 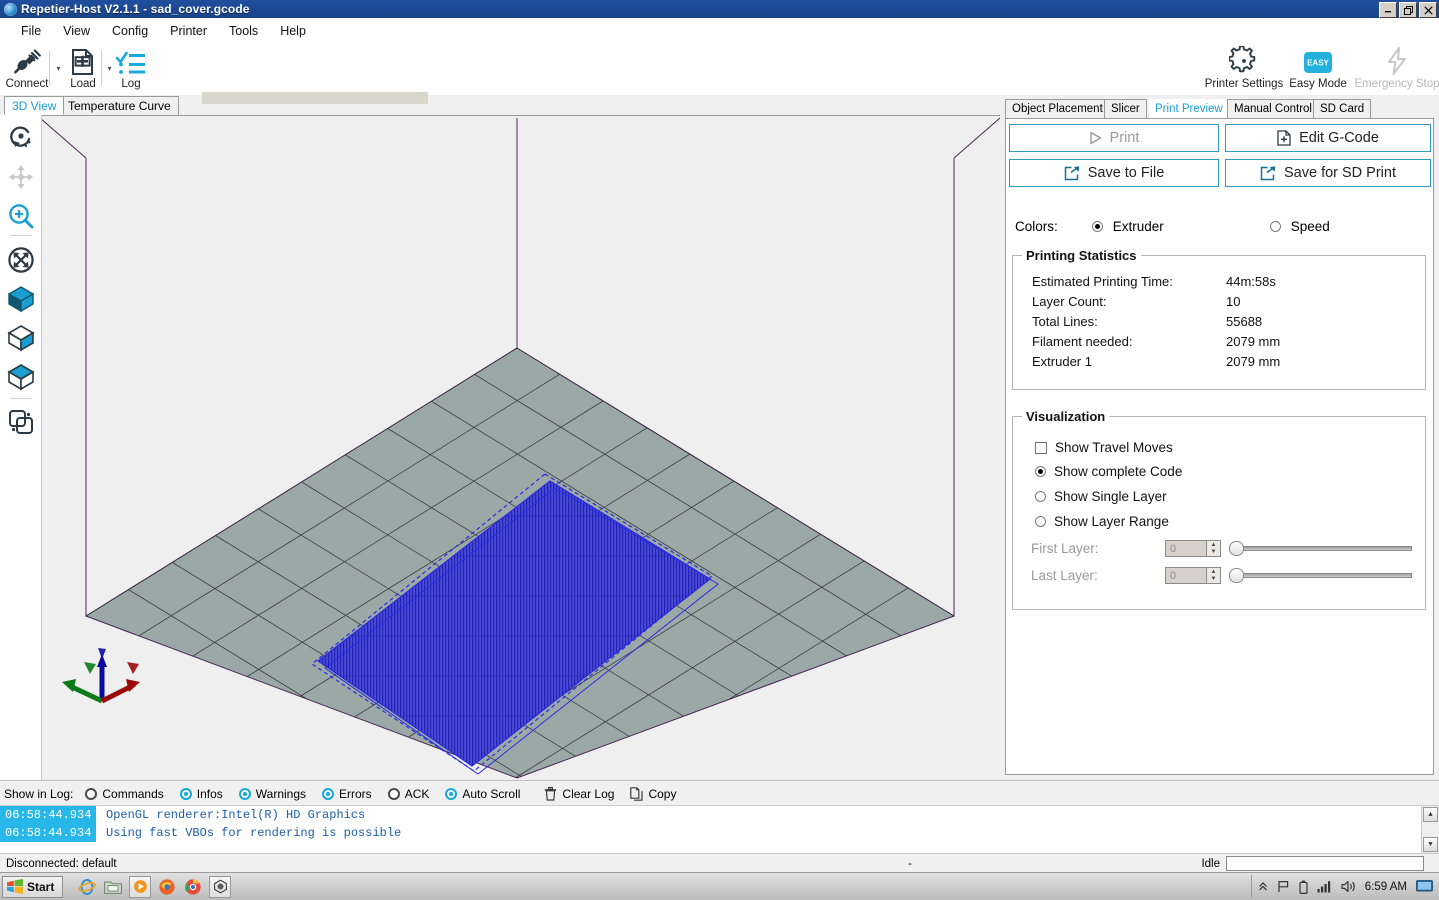 I want to click on log-filter-auto-scroll: Auto Scroll, so click(x=482, y=794).